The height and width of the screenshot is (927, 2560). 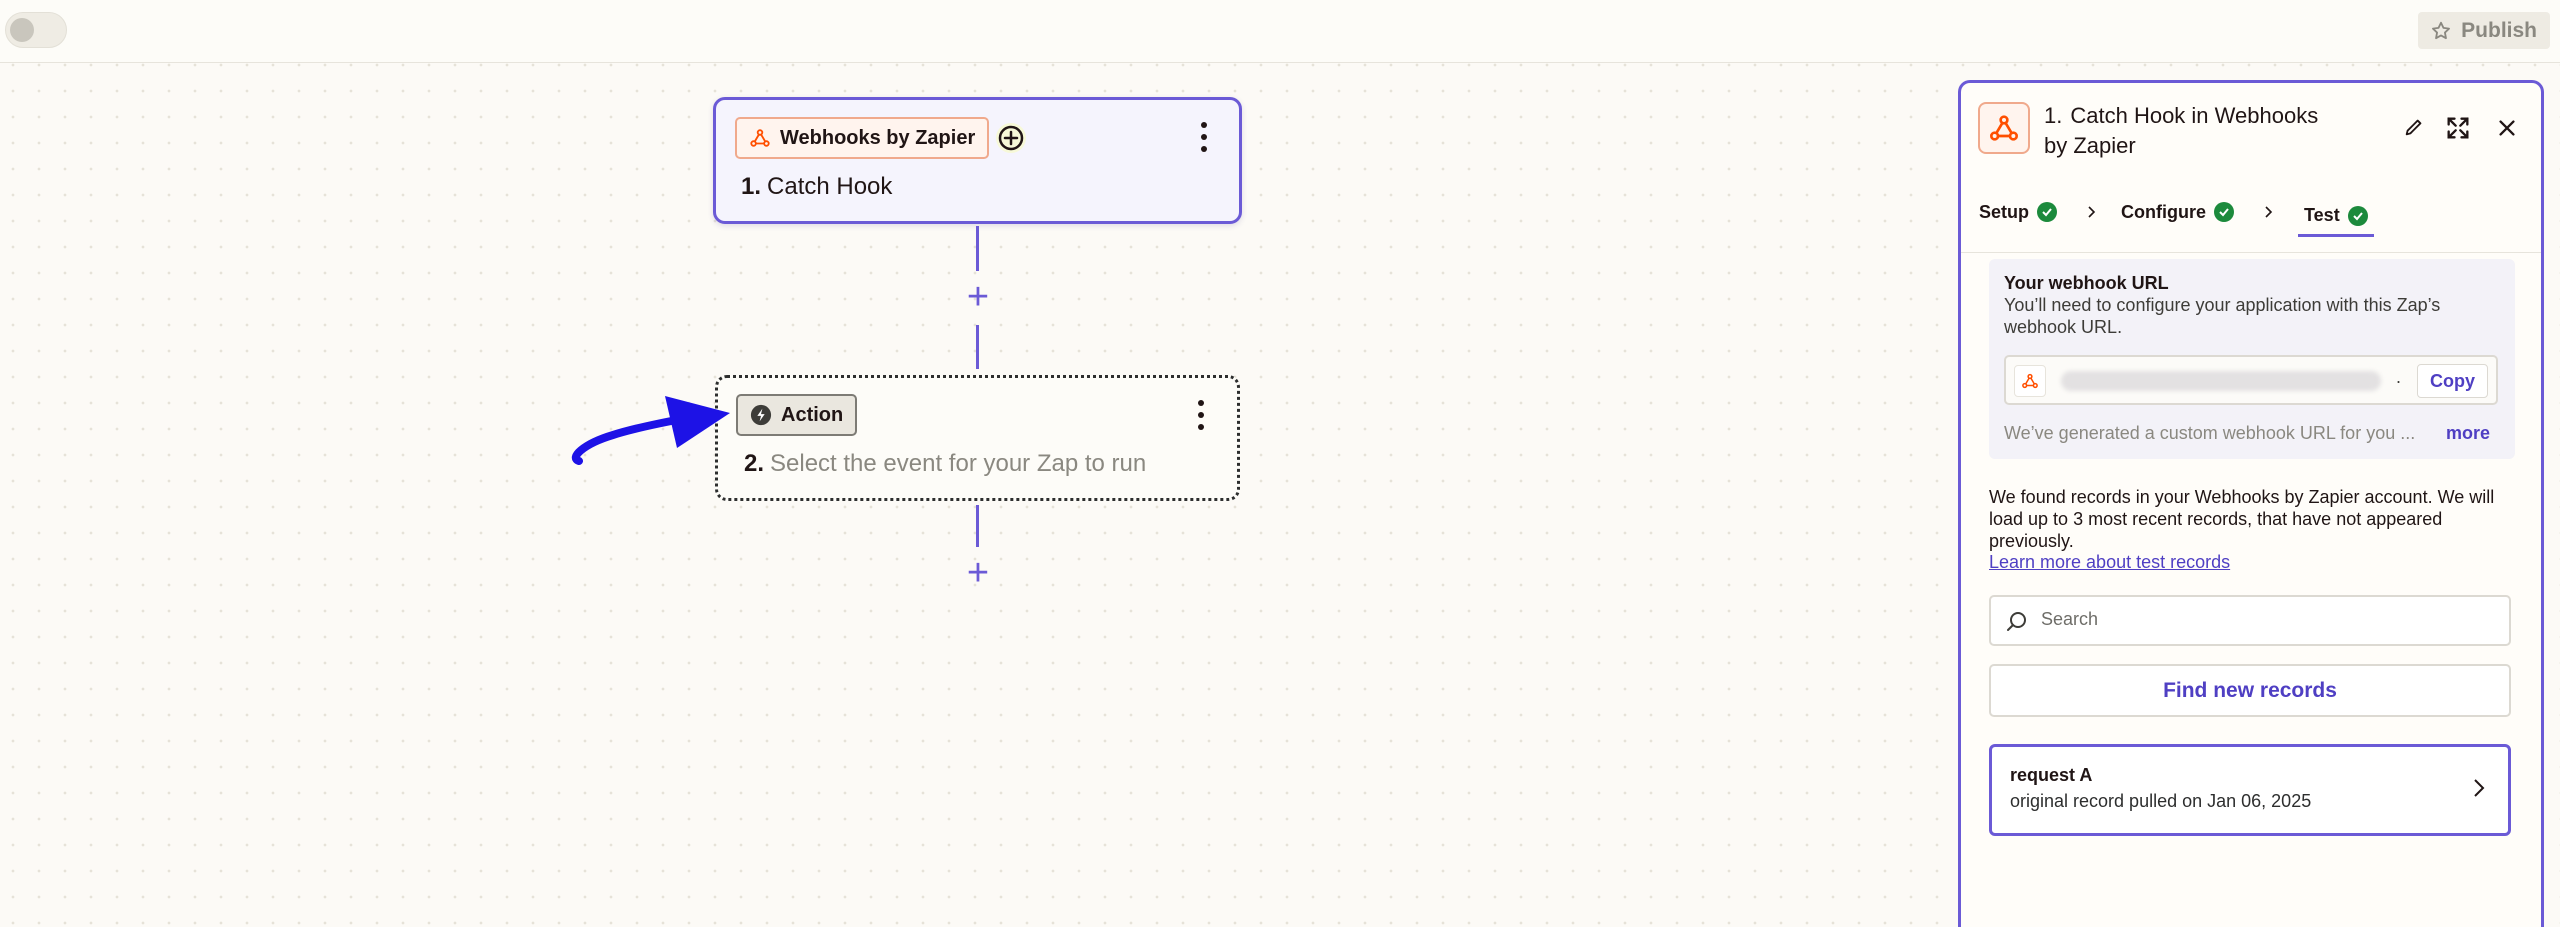 I want to click on tab-configure: Configure, so click(x=2178, y=212).